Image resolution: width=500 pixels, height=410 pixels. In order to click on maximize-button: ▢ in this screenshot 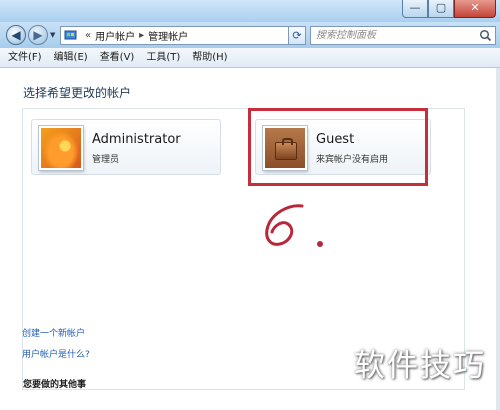, I will do `click(441, 9)`.